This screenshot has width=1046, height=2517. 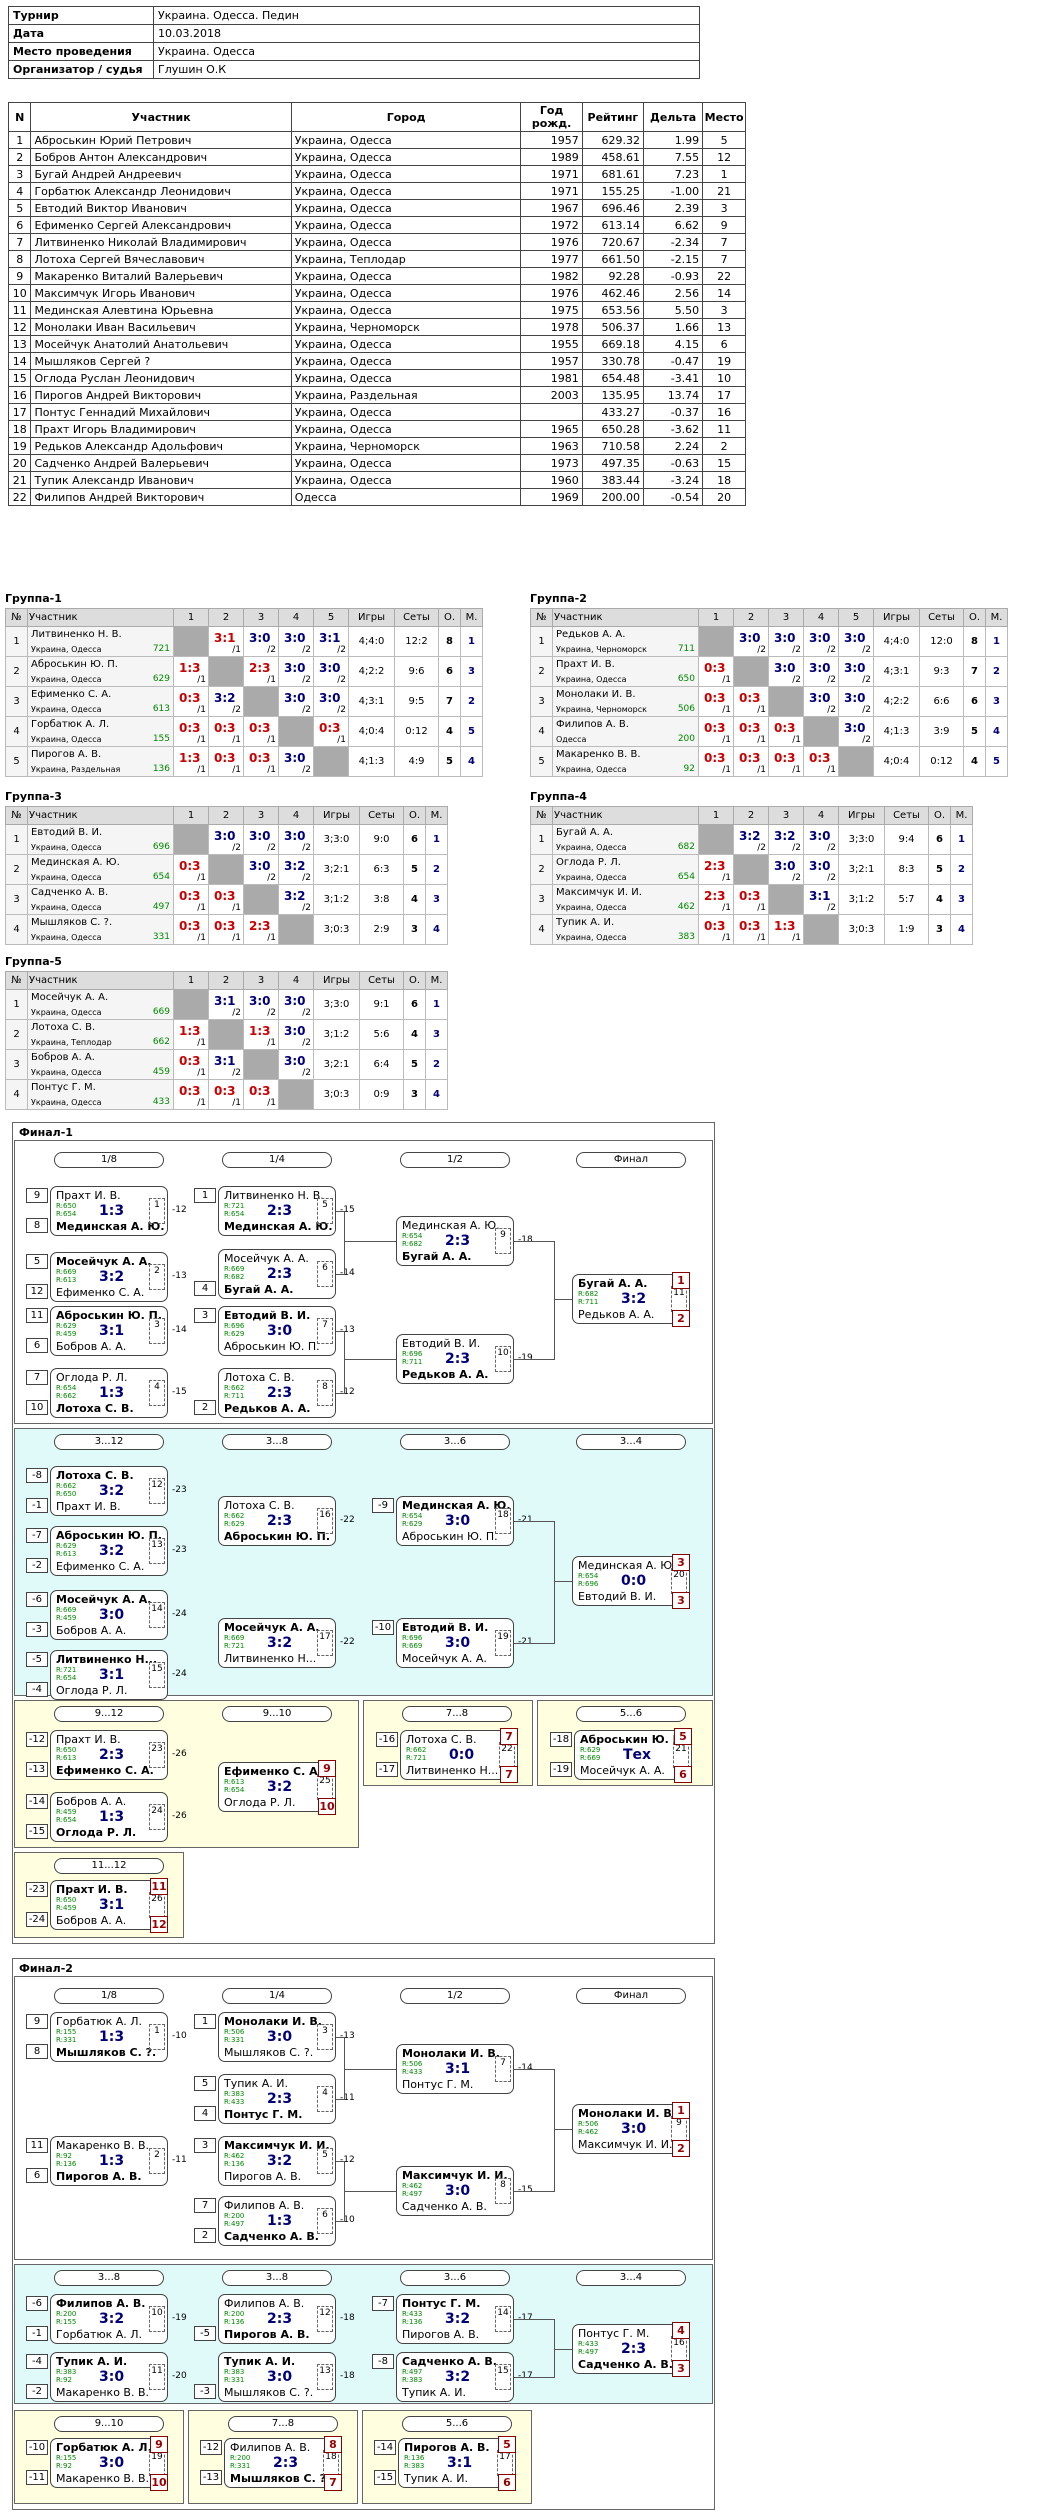 What do you see at coordinates (161, 259) in the screenshot?
I see `participant-cell: Лотоха Сергей Вячеславович` at bounding box center [161, 259].